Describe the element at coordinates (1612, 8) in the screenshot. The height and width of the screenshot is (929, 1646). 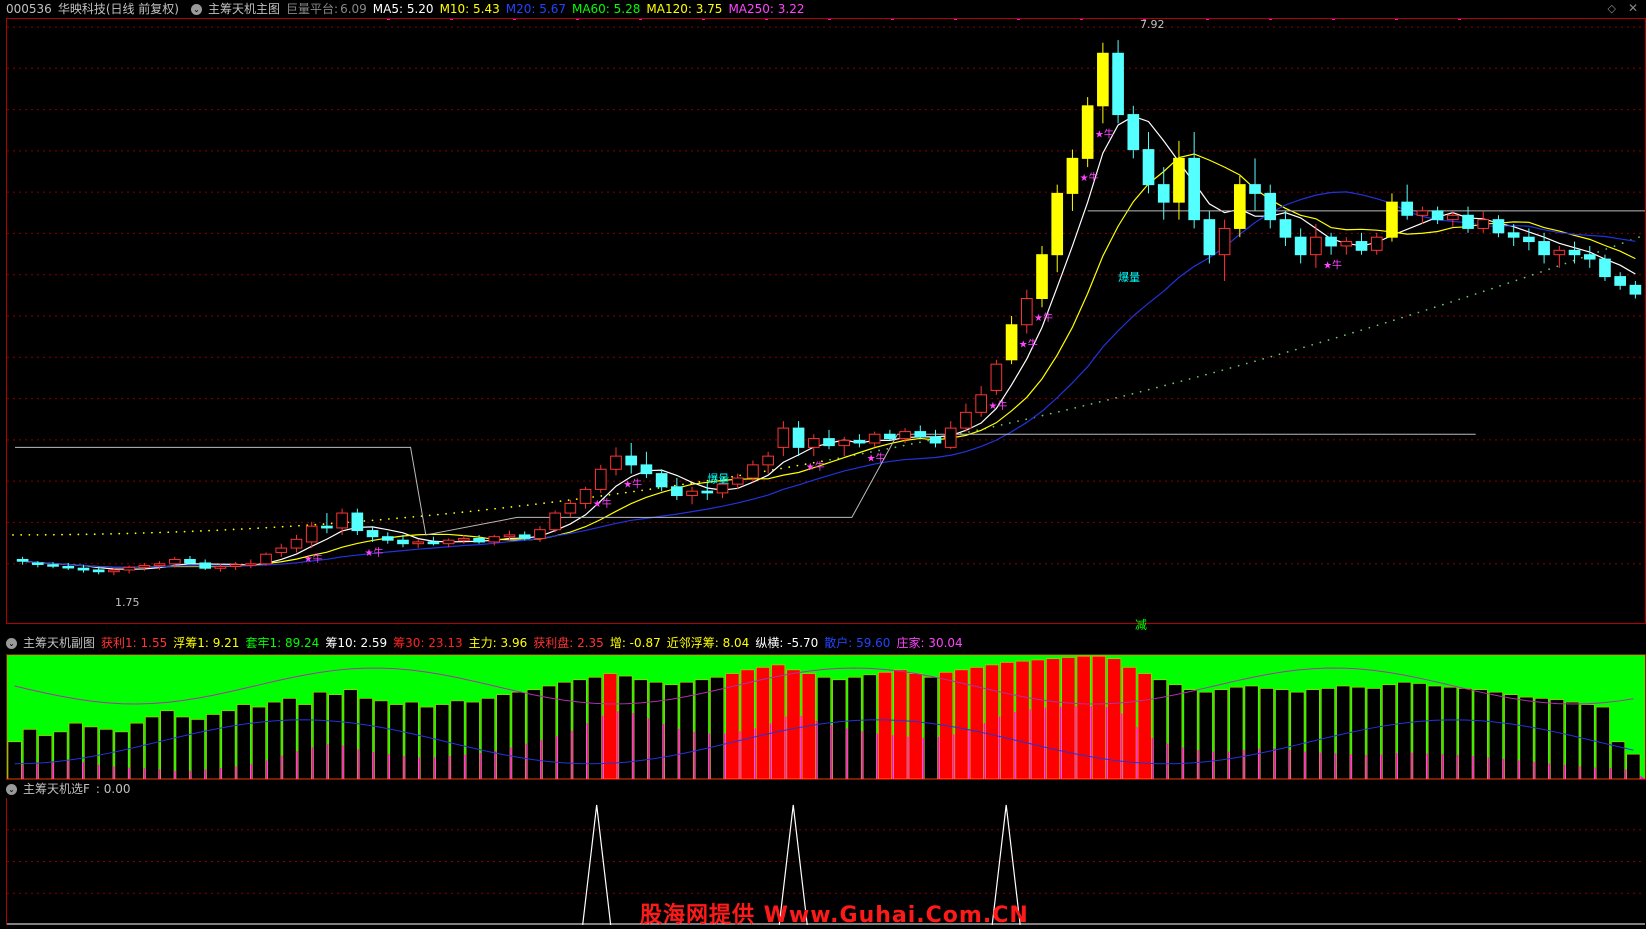
I see `diamond-icon: ◇` at that location.